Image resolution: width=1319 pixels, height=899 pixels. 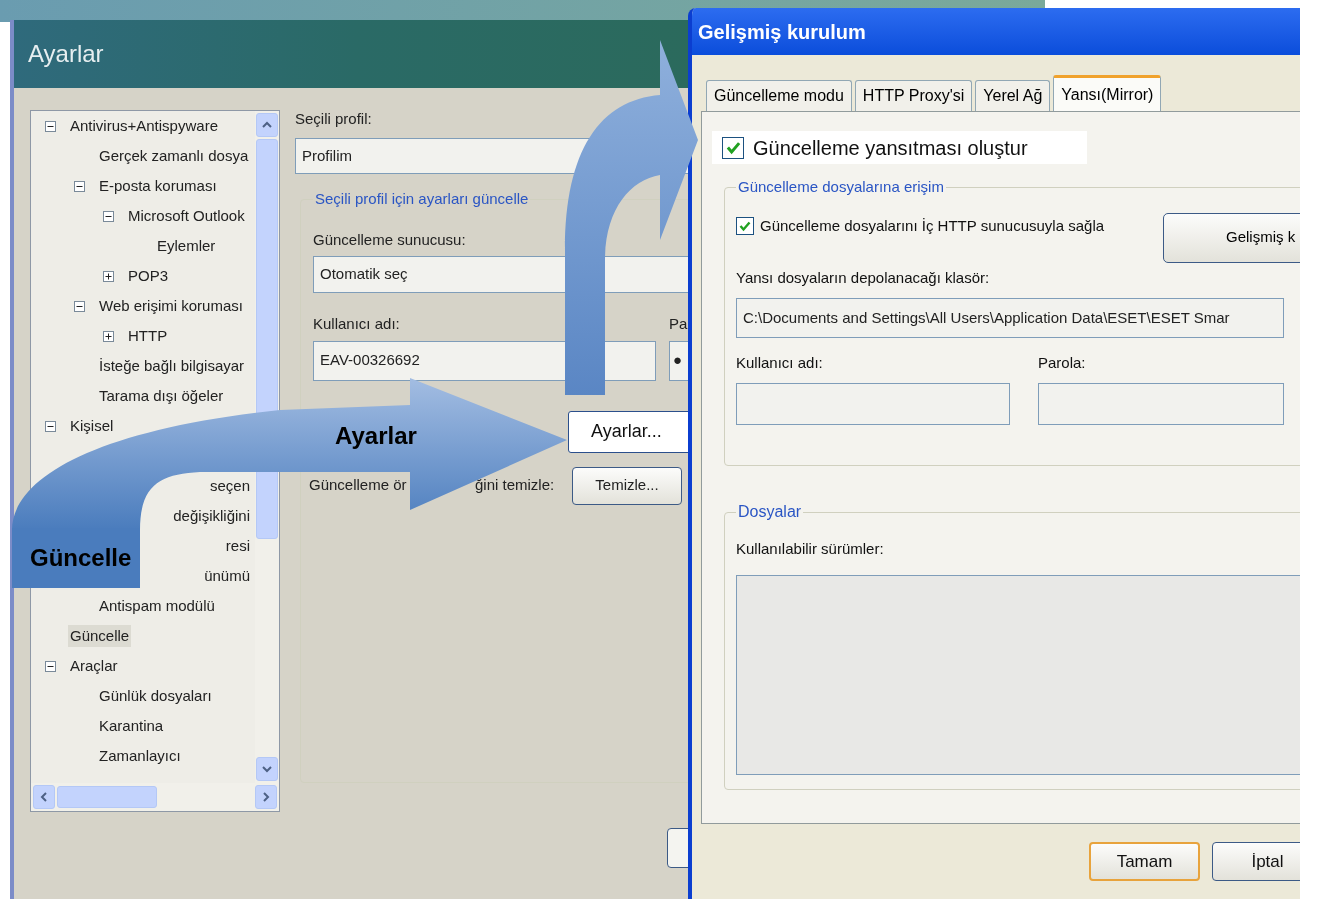 I want to click on tree-item: Güncelle, so click(x=100, y=636).